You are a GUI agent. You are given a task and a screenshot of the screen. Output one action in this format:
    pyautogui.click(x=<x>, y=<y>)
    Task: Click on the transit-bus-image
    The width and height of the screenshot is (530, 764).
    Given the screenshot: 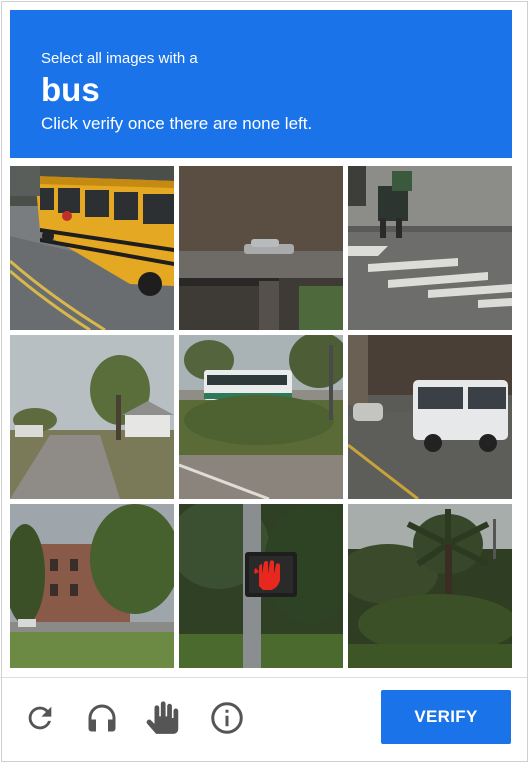 What is the action you would take?
    pyautogui.click(x=261, y=417)
    